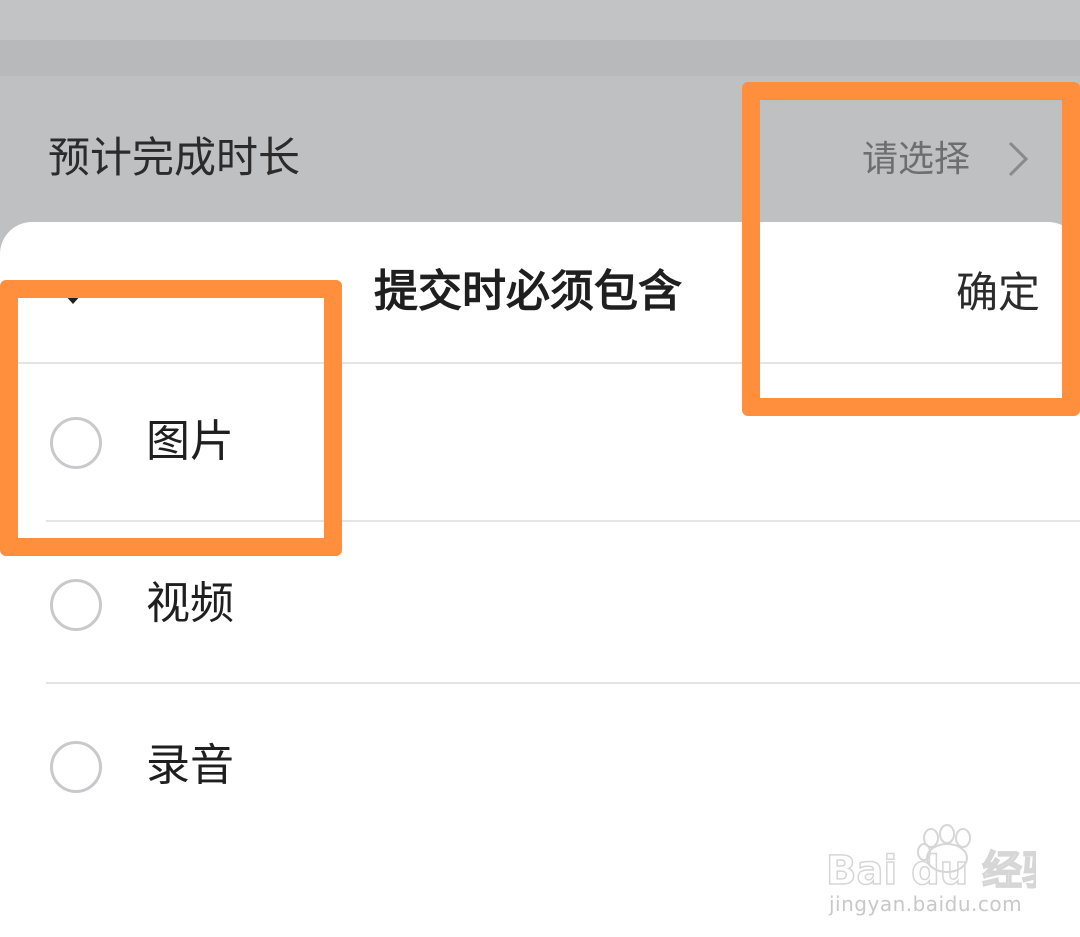  Describe the element at coordinates (540, 58) in the screenshot. I see `section-divider` at that location.